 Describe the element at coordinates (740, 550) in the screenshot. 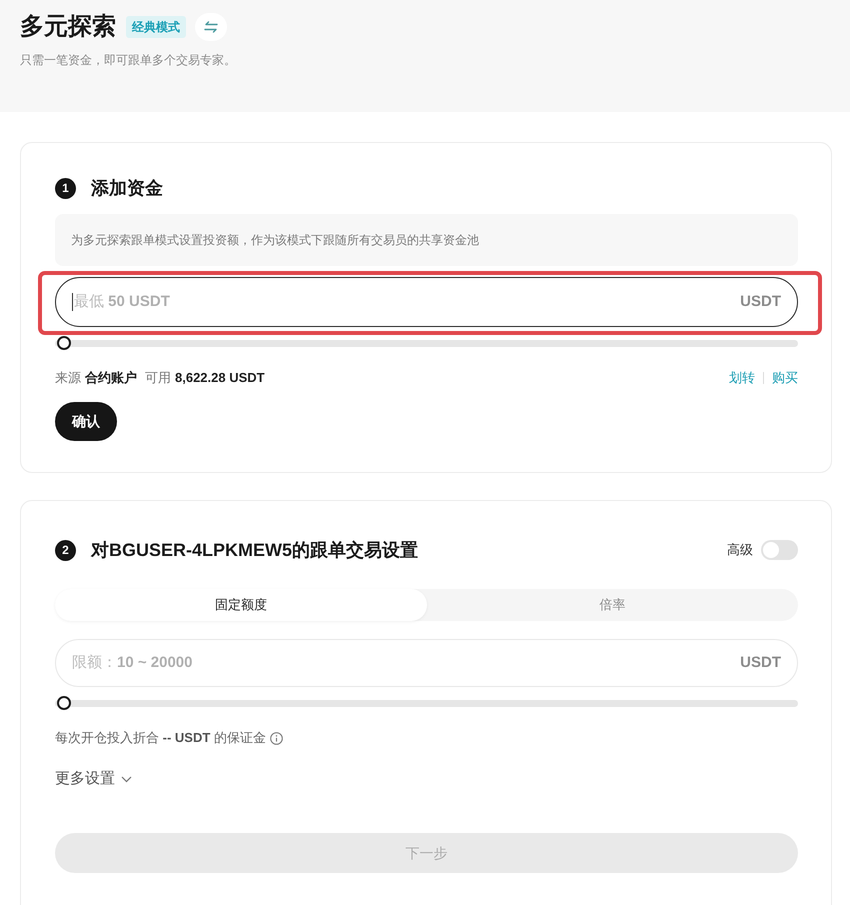

I see `toggle-label: 高级` at that location.